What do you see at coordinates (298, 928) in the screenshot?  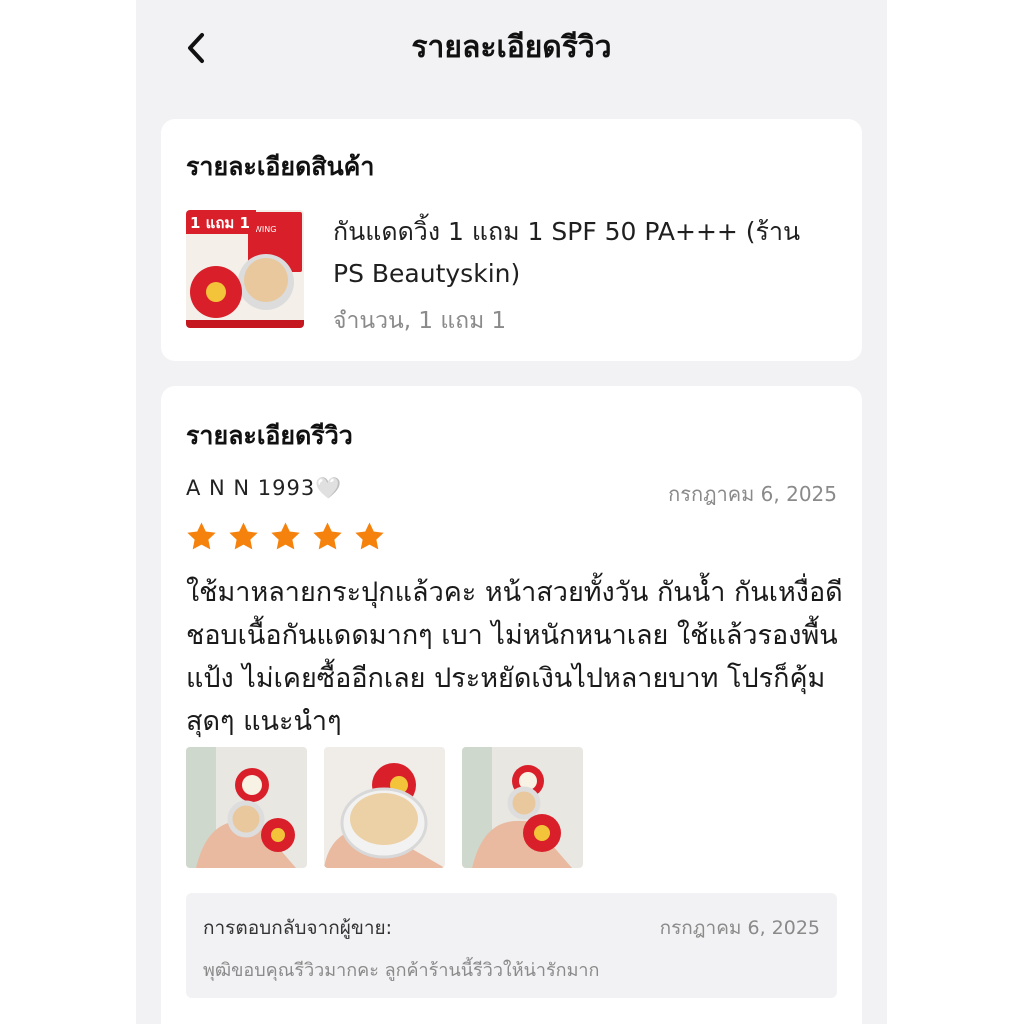 I see `seller-reply-label: การตอบกลับจากผู้ขาย:` at bounding box center [298, 928].